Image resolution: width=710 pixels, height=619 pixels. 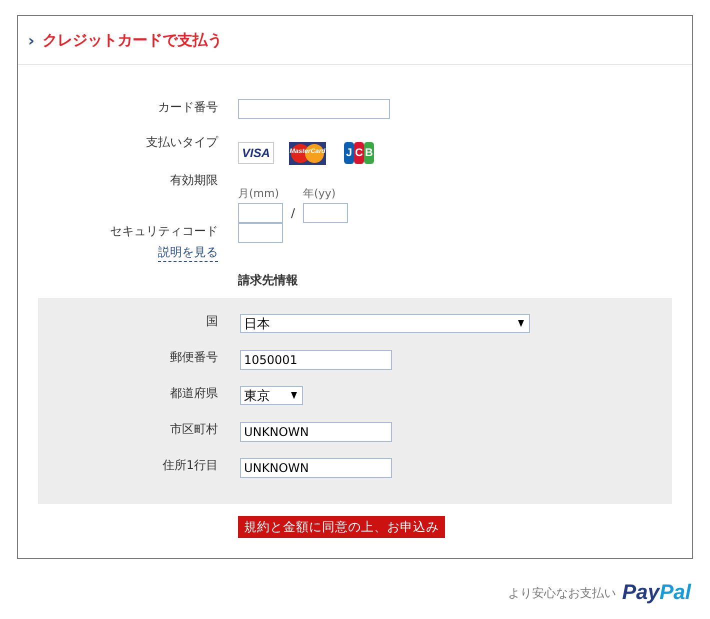 What do you see at coordinates (193, 357) in the screenshot?
I see `field-label: 郵便番号` at bounding box center [193, 357].